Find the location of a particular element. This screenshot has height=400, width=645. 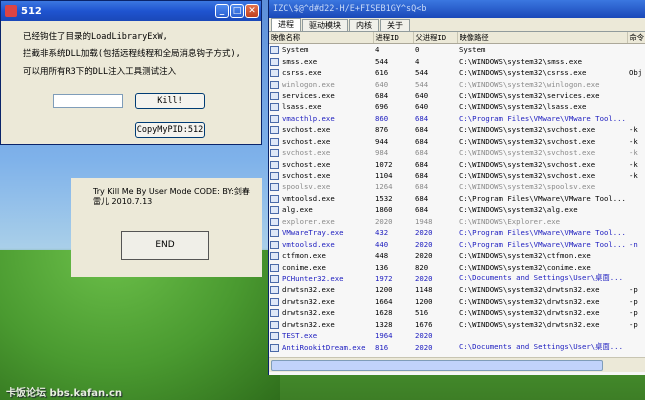

tab-process: 进程 is located at coordinates (286, 24).